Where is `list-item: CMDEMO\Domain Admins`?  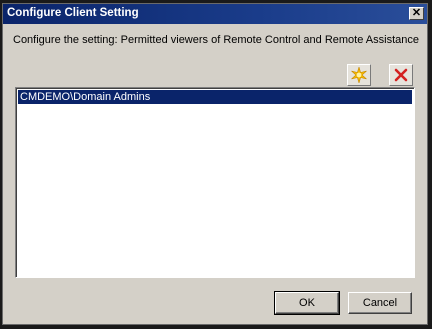
list-item: CMDEMO\Domain Admins is located at coordinates (215, 97).